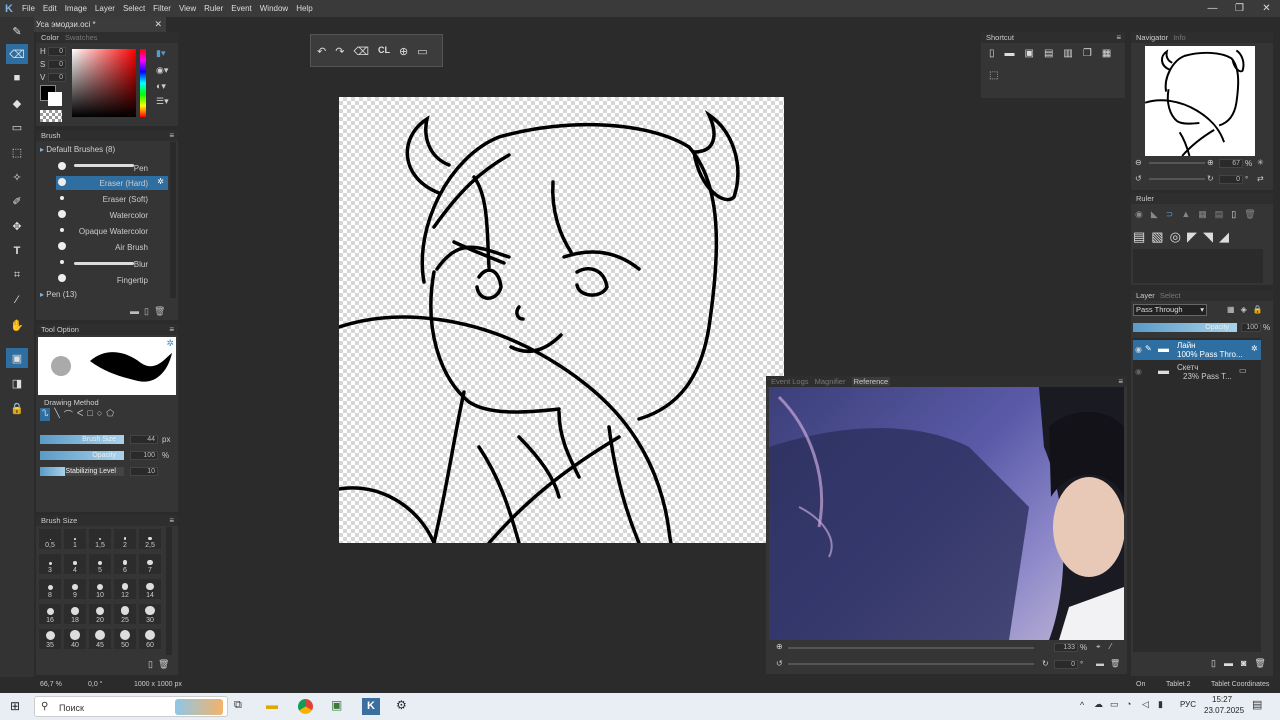 Image resolution: width=1280 pixels, height=720 pixels. What do you see at coordinates (1222, 699) in the screenshot?
I see `clock-time: 15:27` at bounding box center [1222, 699].